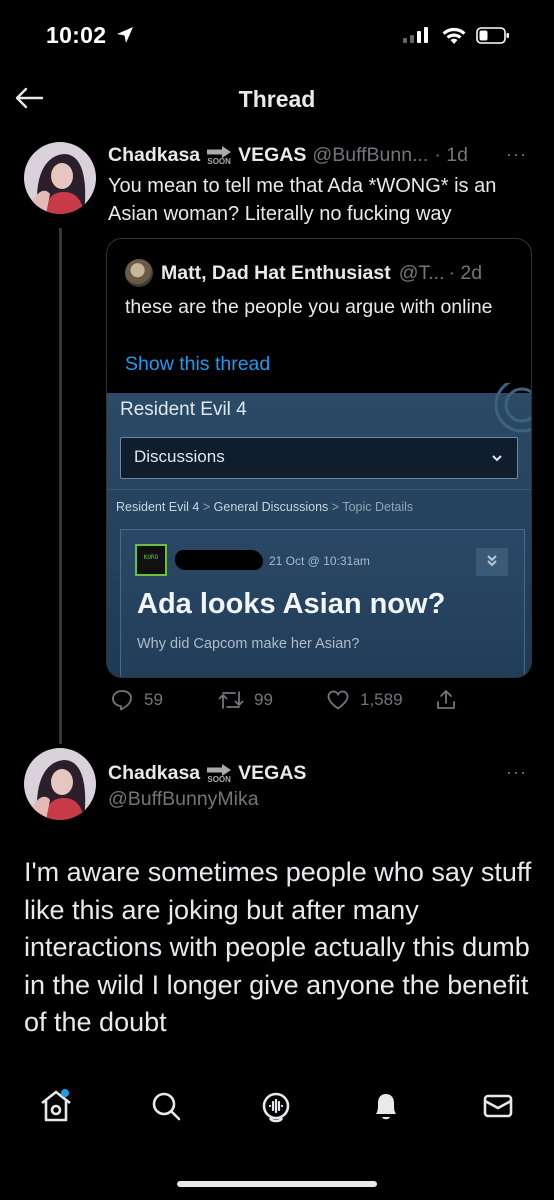 The height and width of the screenshot is (1200, 554). I want to click on expand-button, so click(492, 562).